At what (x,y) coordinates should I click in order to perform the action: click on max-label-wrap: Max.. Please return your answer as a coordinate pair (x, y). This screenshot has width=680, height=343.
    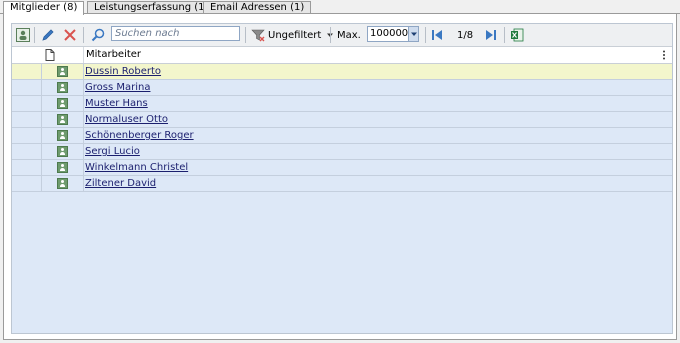
    Looking at the image, I should click on (349, 35).